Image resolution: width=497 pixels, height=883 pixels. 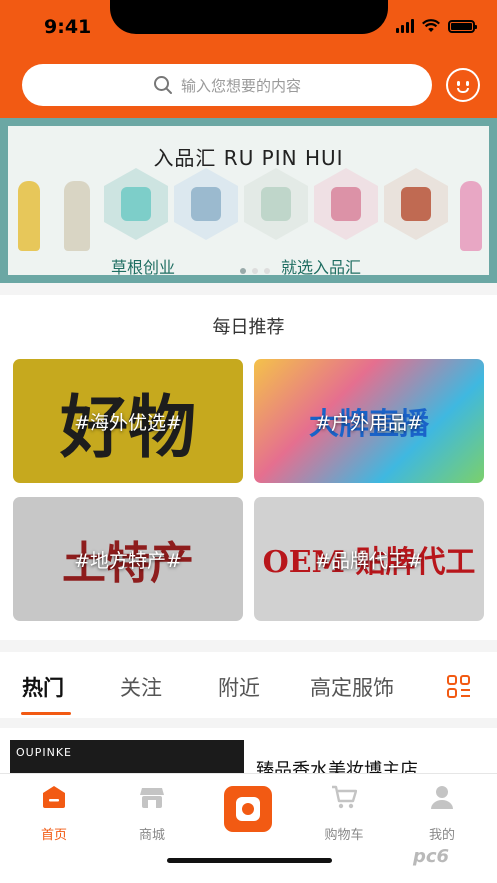 I want to click on feed-brand: OUPINKE, so click(x=44, y=752).